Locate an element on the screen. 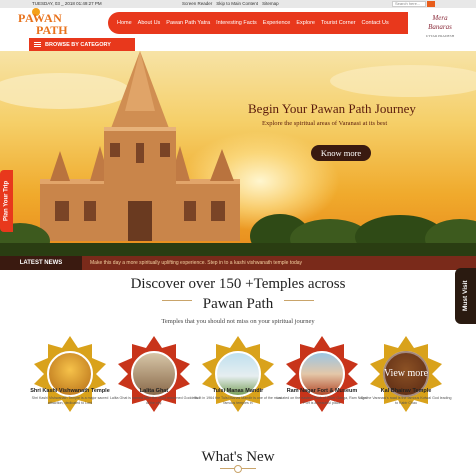 The height and width of the screenshot is (476, 476). temple-name: Kal Bhairav Temple is located at coordinates (406, 391).